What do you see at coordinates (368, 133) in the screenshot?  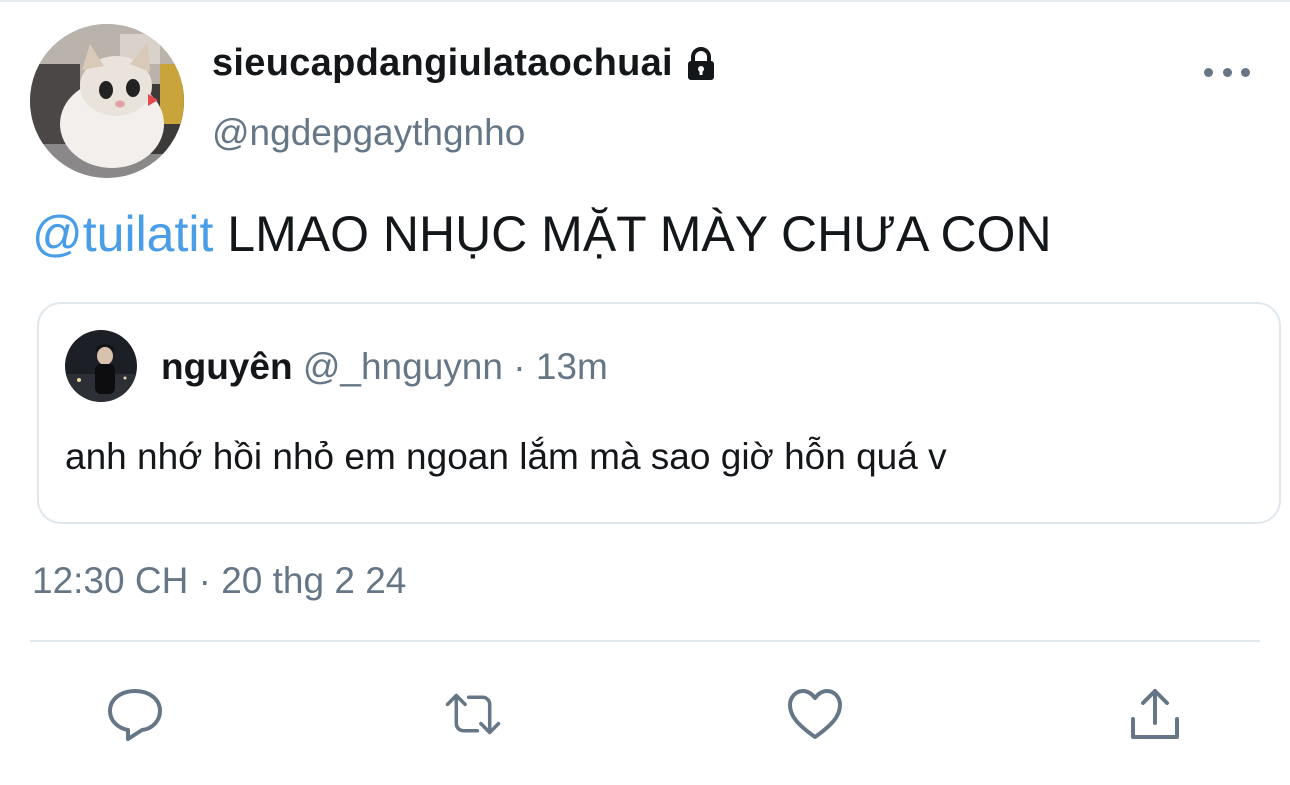 I see `author-handle: @ngdepgaythgnho` at bounding box center [368, 133].